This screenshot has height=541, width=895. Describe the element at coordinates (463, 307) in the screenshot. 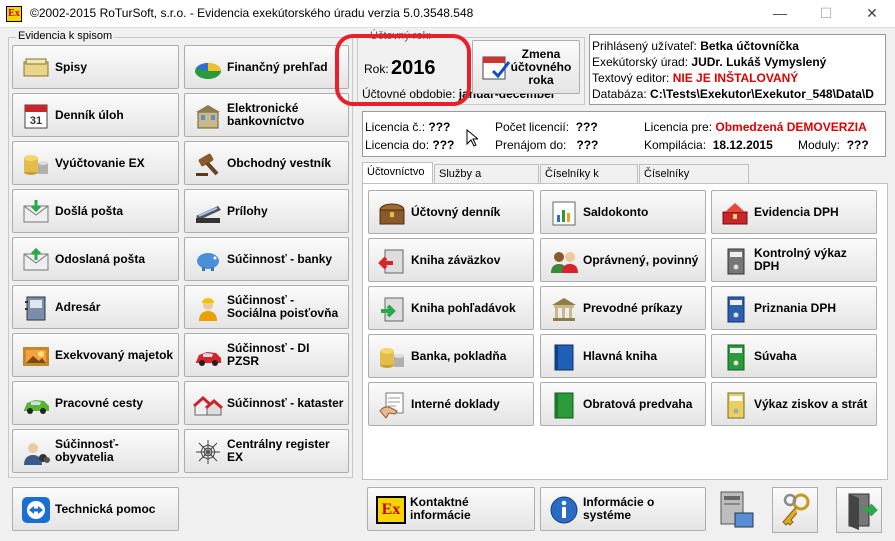

I see `kniha-pohladavok-label: Kniha pohľadávok` at that location.